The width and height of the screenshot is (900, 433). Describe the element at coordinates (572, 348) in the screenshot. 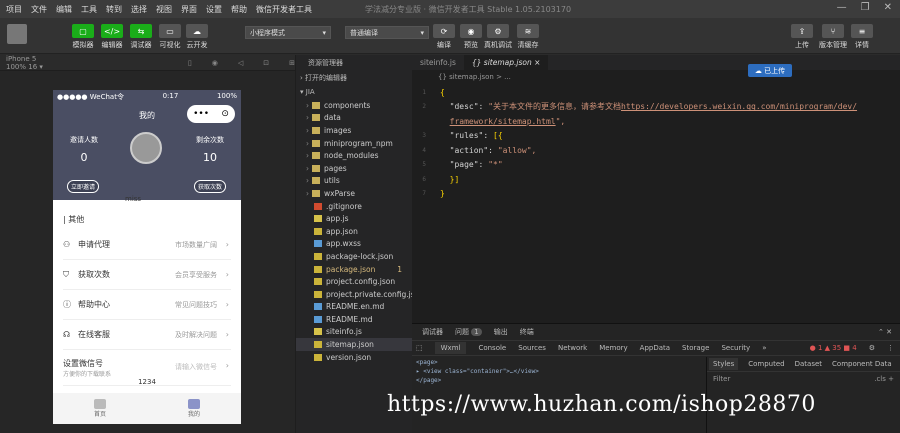

I see `panel-network: Network` at that location.